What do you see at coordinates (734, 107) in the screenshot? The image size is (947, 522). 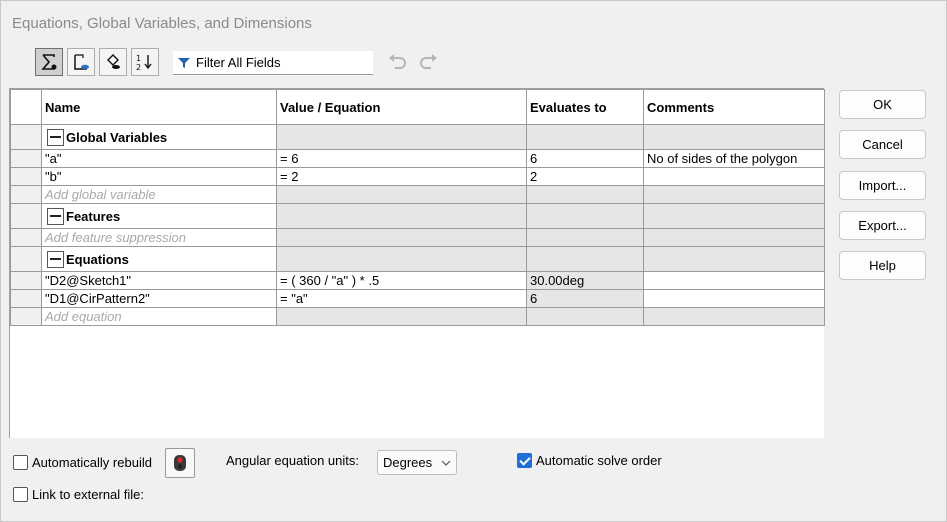 I see `column-header-comments: Comments` at bounding box center [734, 107].